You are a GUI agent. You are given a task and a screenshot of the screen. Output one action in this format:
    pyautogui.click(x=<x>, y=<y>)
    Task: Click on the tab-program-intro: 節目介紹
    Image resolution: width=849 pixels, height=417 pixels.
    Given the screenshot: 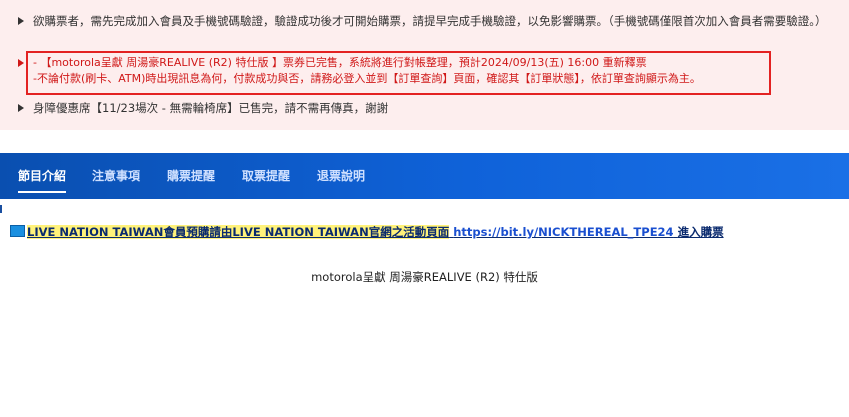 What is the action you would take?
    pyautogui.click(x=42, y=176)
    